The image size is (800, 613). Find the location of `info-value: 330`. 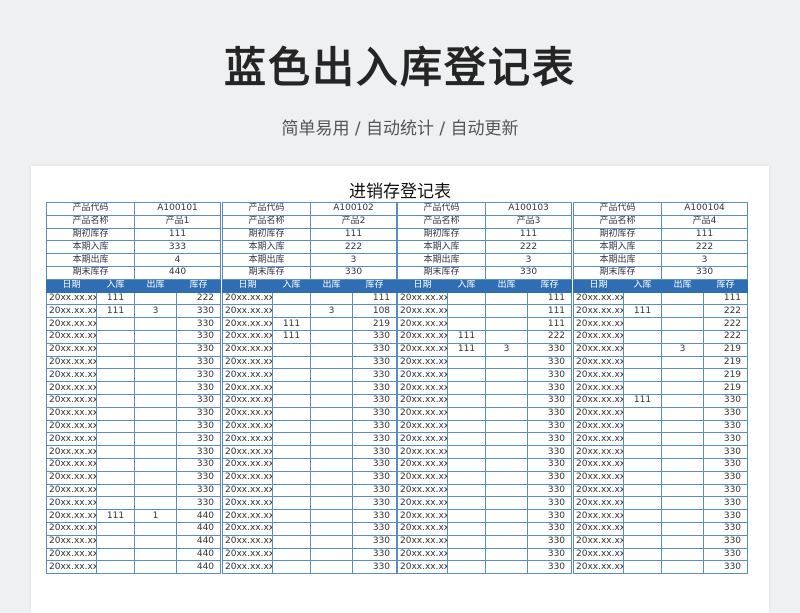

info-value: 330 is located at coordinates (354, 272).